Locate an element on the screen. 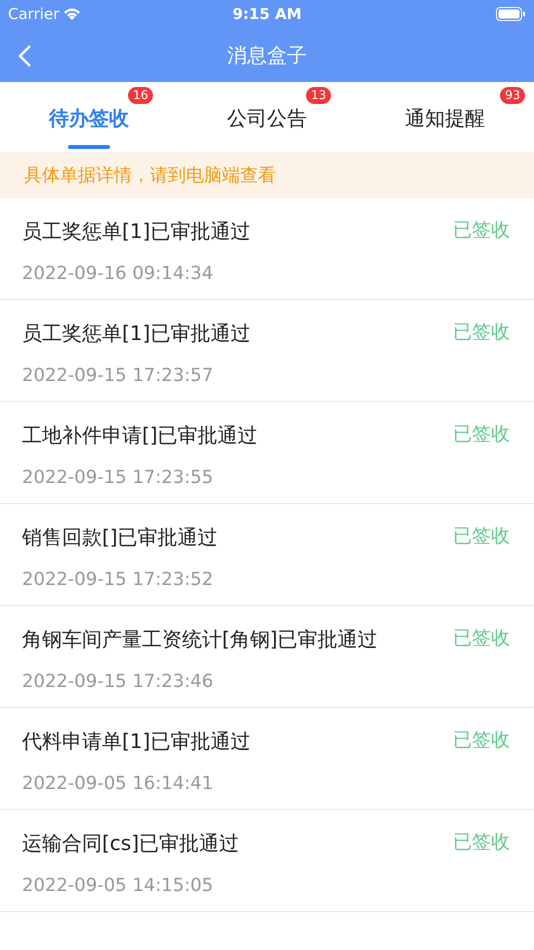 The width and height of the screenshot is (534, 950). count-badge: 93 is located at coordinates (513, 95).